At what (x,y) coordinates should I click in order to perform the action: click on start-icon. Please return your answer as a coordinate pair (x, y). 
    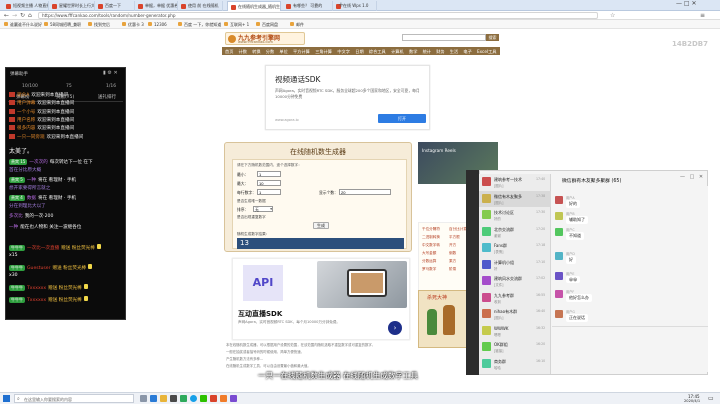
    Looking at the image, I should click on (6, 398).